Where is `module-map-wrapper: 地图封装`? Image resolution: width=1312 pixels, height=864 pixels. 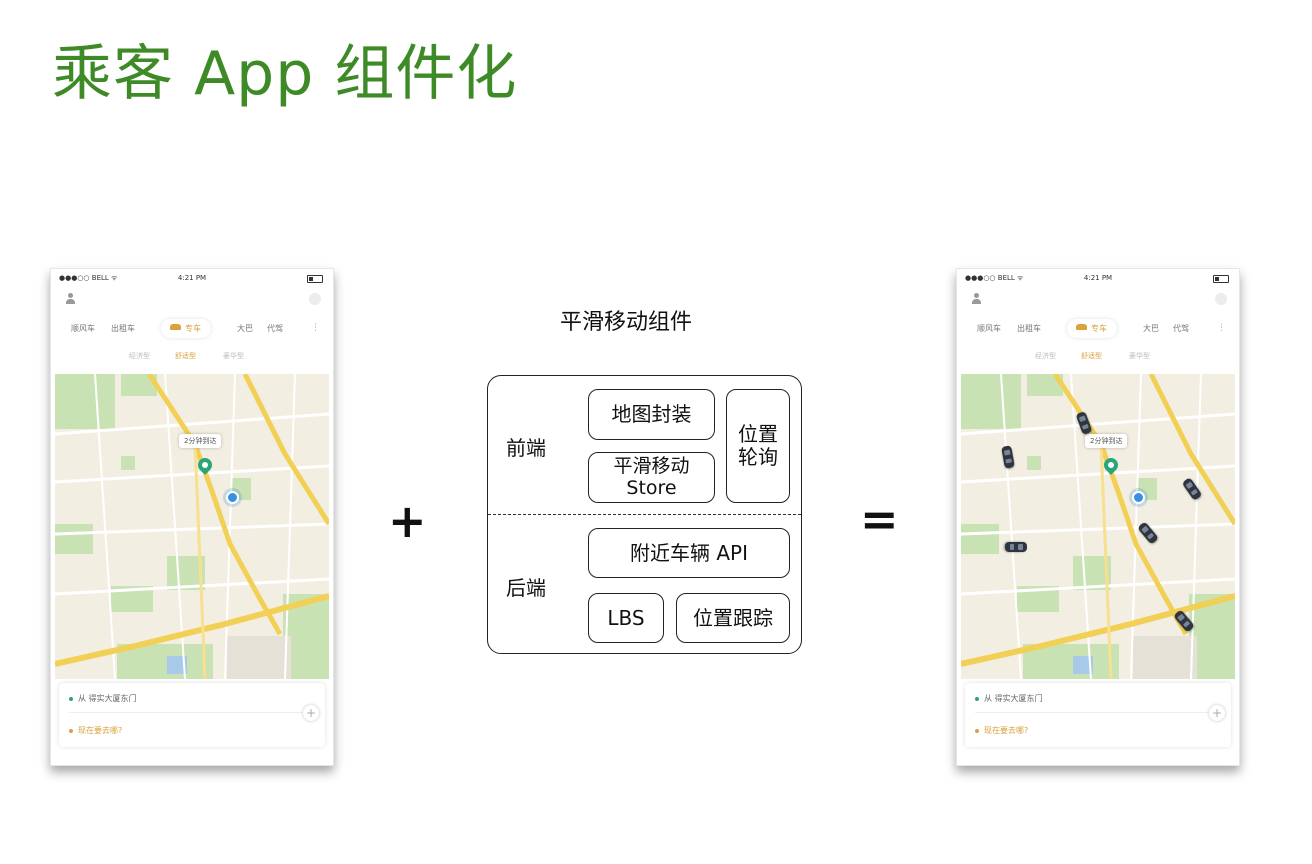
module-map-wrapper: 地图封装 is located at coordinates (651, 414).